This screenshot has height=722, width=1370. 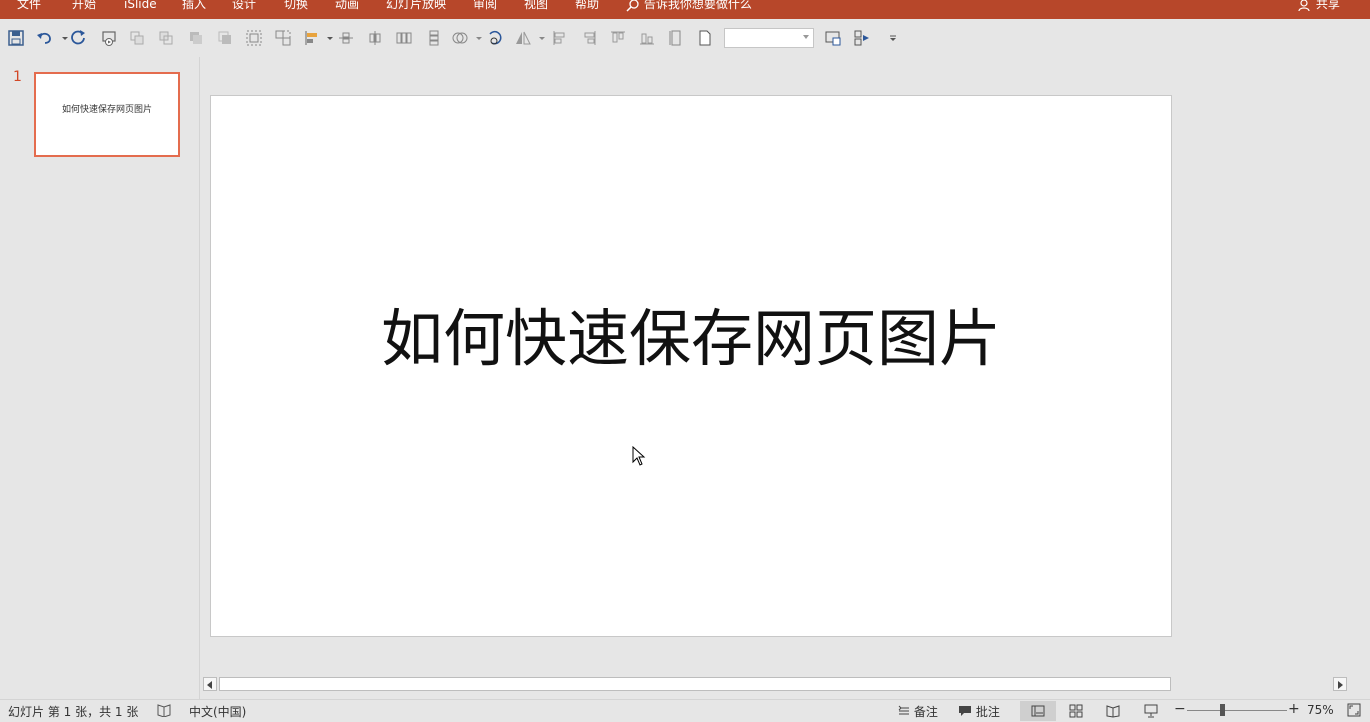 I want to click on slide-thumbnail-pane: 1 如何快速保存网页图片, so click(x=100, y=378).